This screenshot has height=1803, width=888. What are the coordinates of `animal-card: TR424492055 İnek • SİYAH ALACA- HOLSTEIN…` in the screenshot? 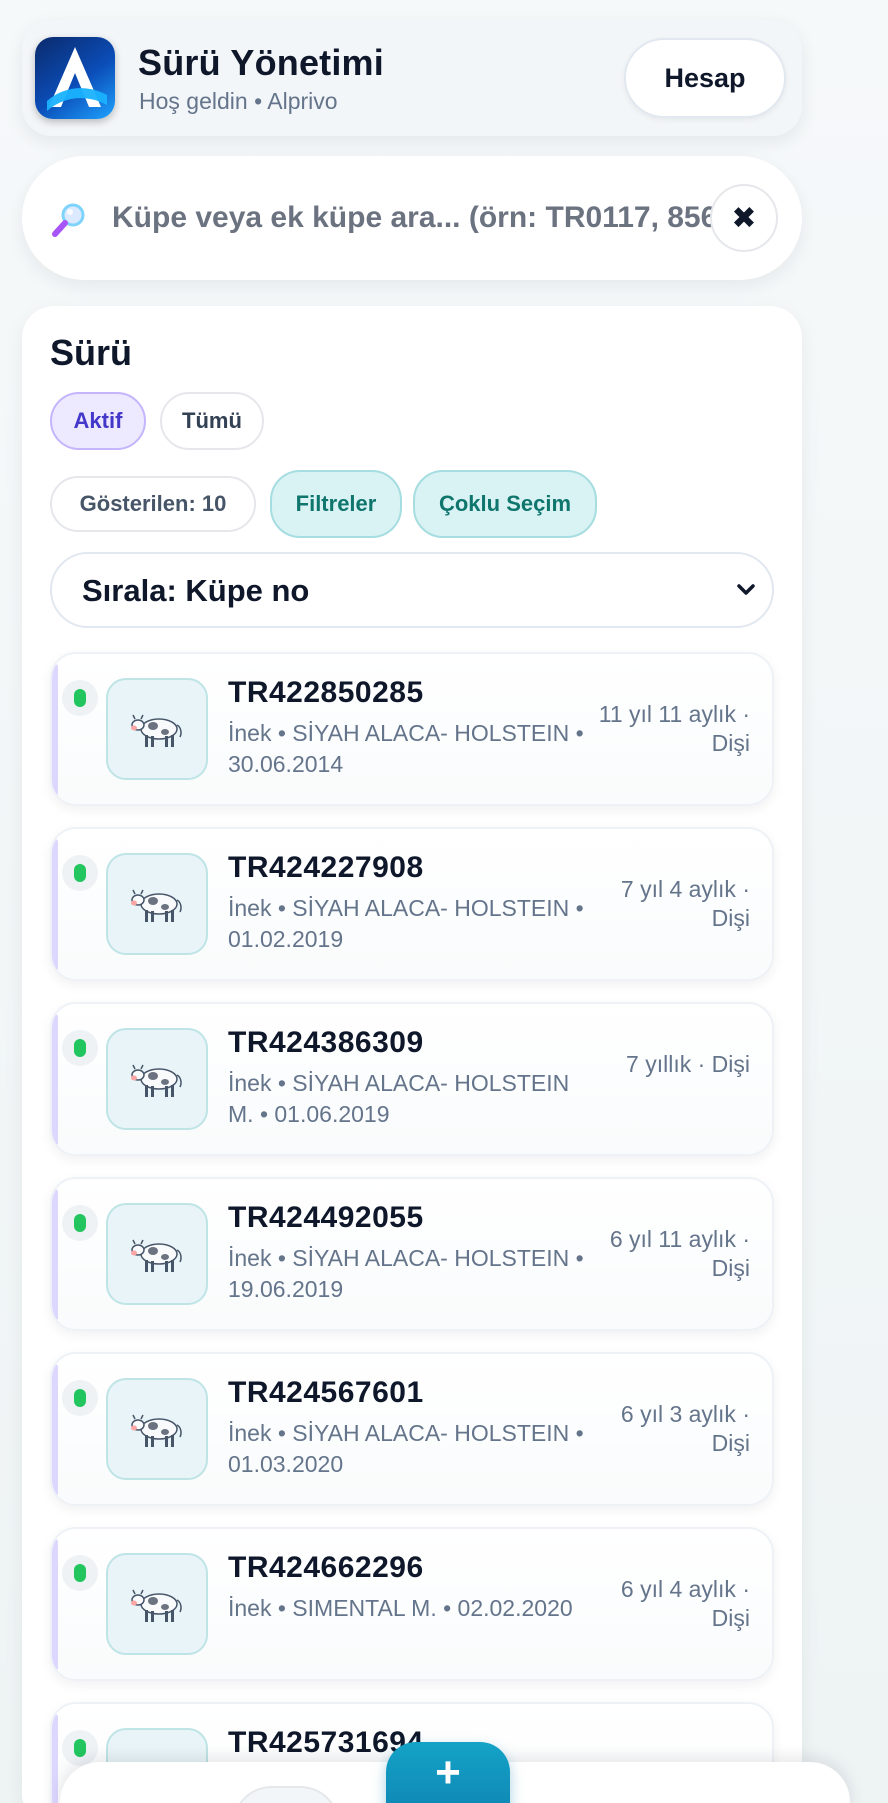 It's located at (412, 1254).